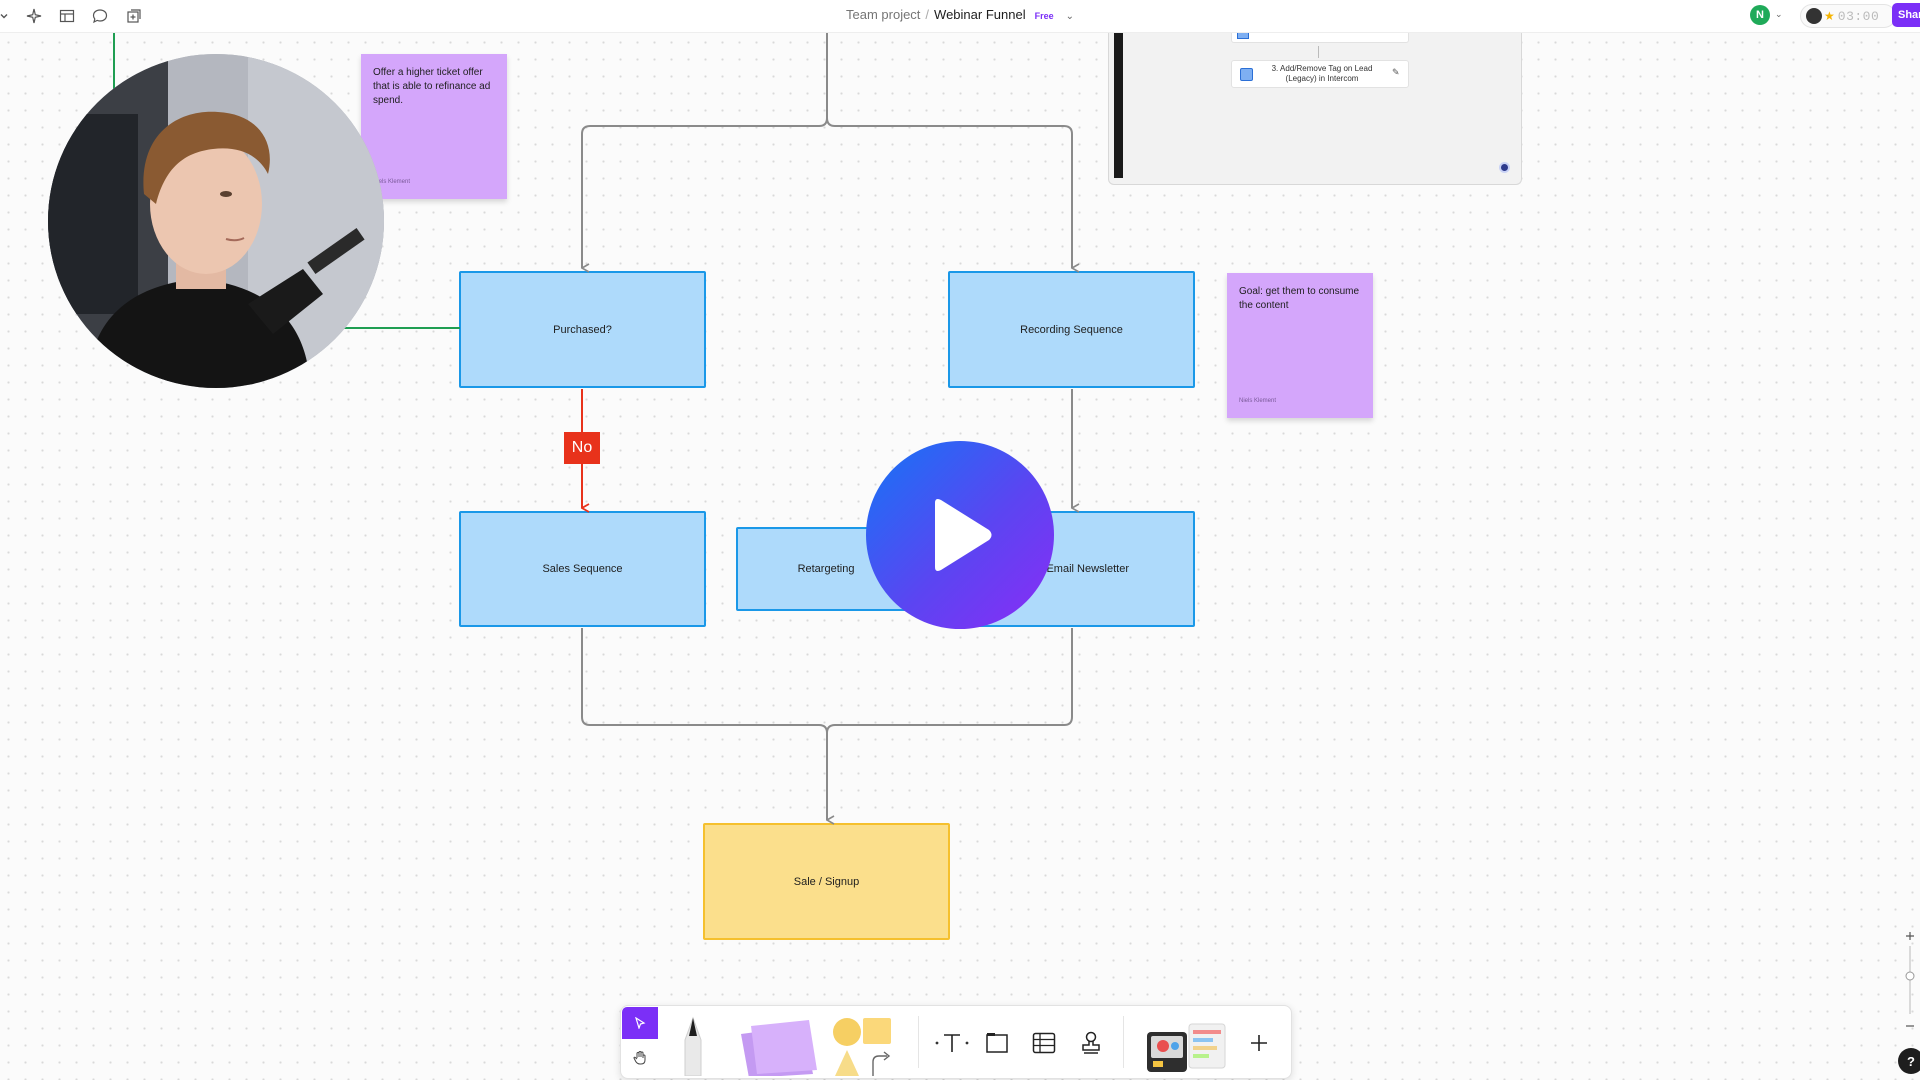 The width and height of the screenshot is (1920, 1080). Describe the element at coordinates (1396, 72) in the screenshot. I see `pencil-icon: ✎` at that location.